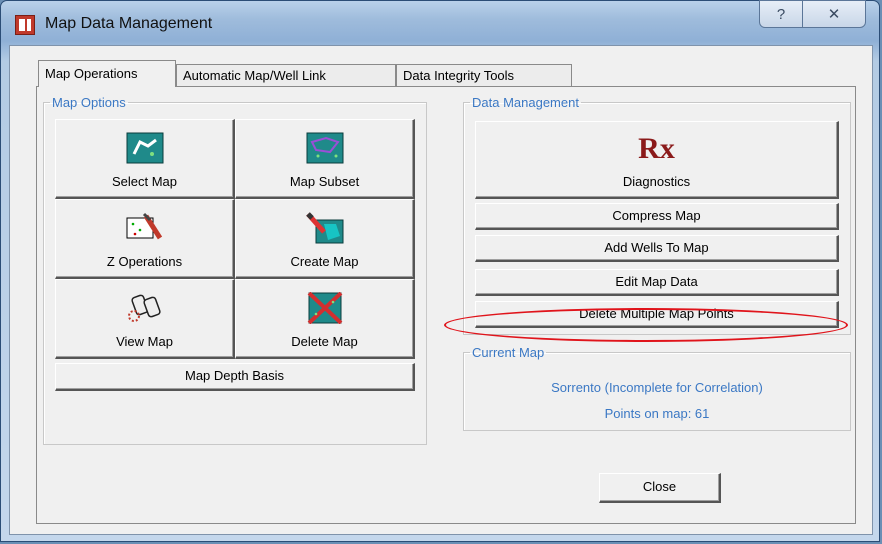 The image size is (882, 544). Describe the element at coordinates (657, 413) in the screenshot. I see `current-map-points: Points on map: 61` at that location.